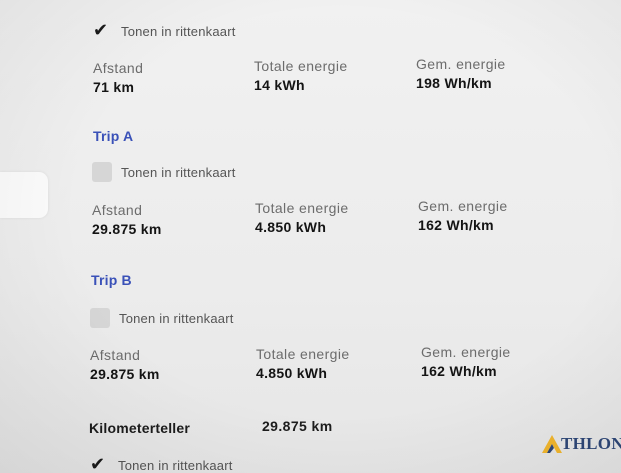 Image resolution: width=621 pixels, height=473 pixels. I want to click on odometer-show-in-map-label: Tonen in rittenkaart, so click(175, 465).